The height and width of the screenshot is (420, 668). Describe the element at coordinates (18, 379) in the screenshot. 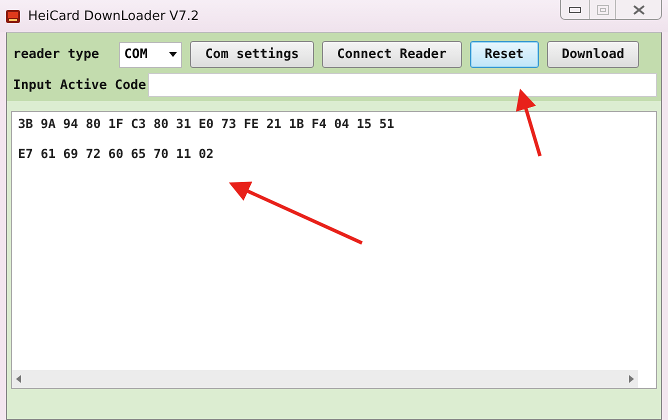

I see `scroll-left-icon` at that location.